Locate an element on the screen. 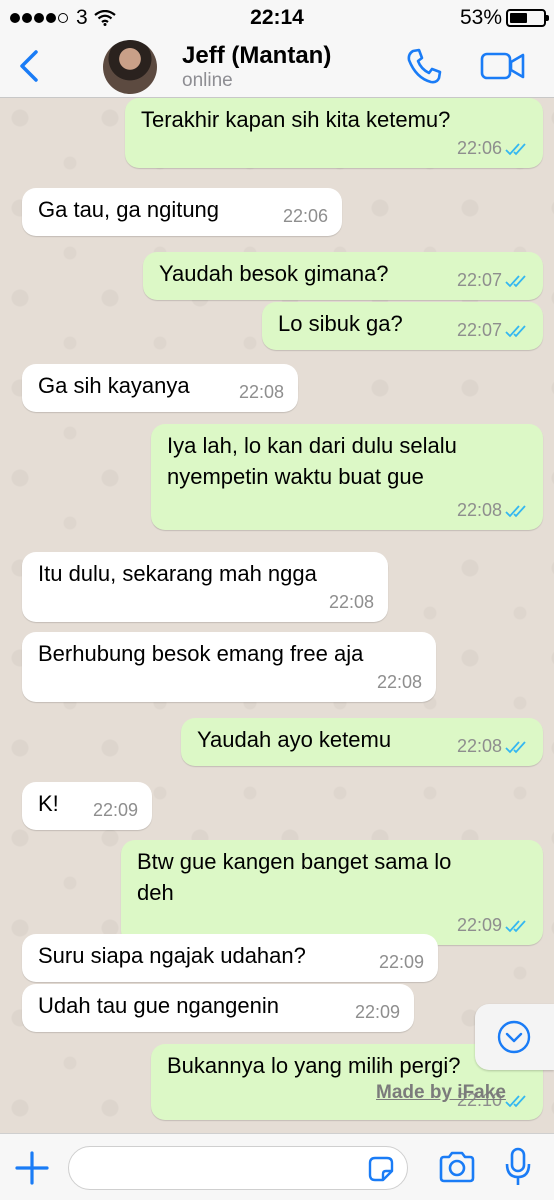 Image resolution: width=554 pixels, height=1200 pixels. voice-call-button is located at coordinates (424, 66).